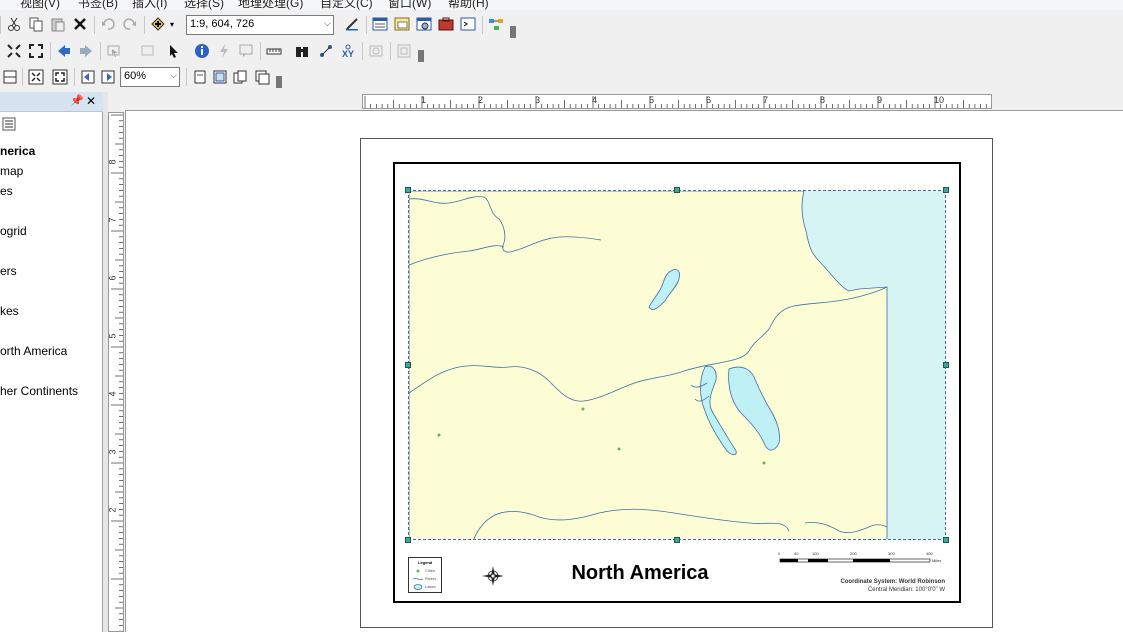  I want to click on back-extent-button, so click(64, 51).